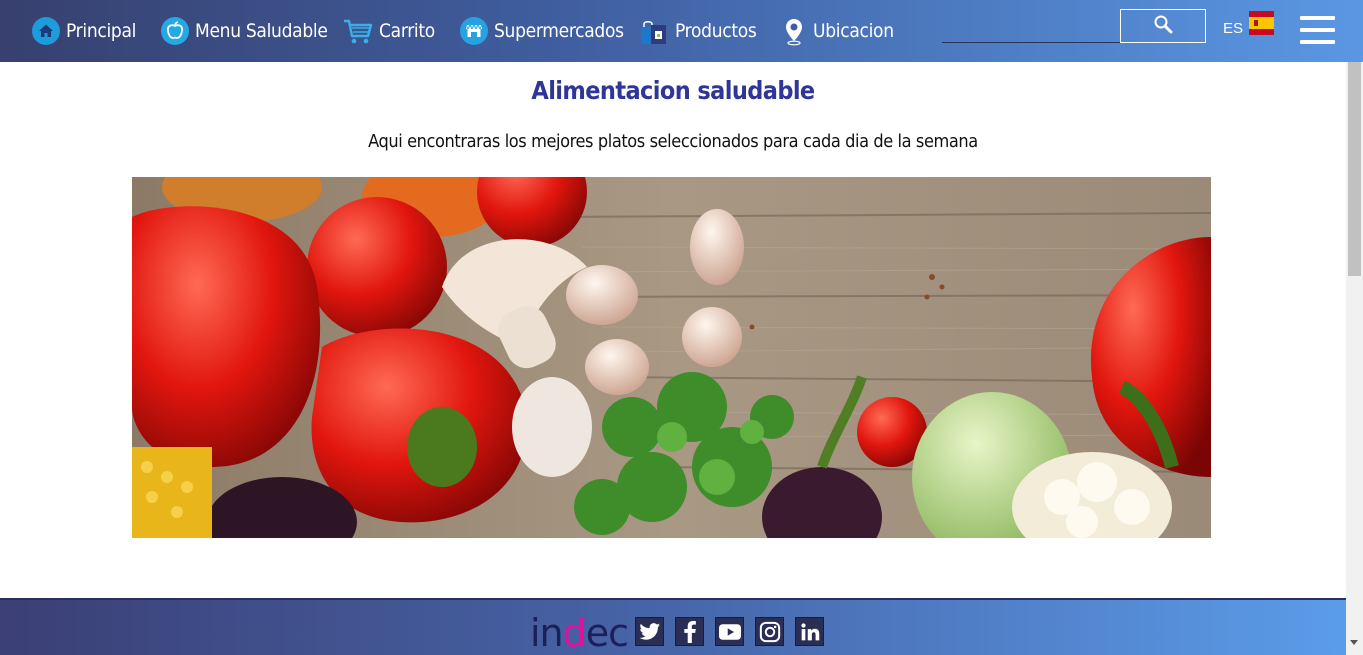 This screenshot has height=655, width=1363. I want to click on search-input, so click(1032, 42).